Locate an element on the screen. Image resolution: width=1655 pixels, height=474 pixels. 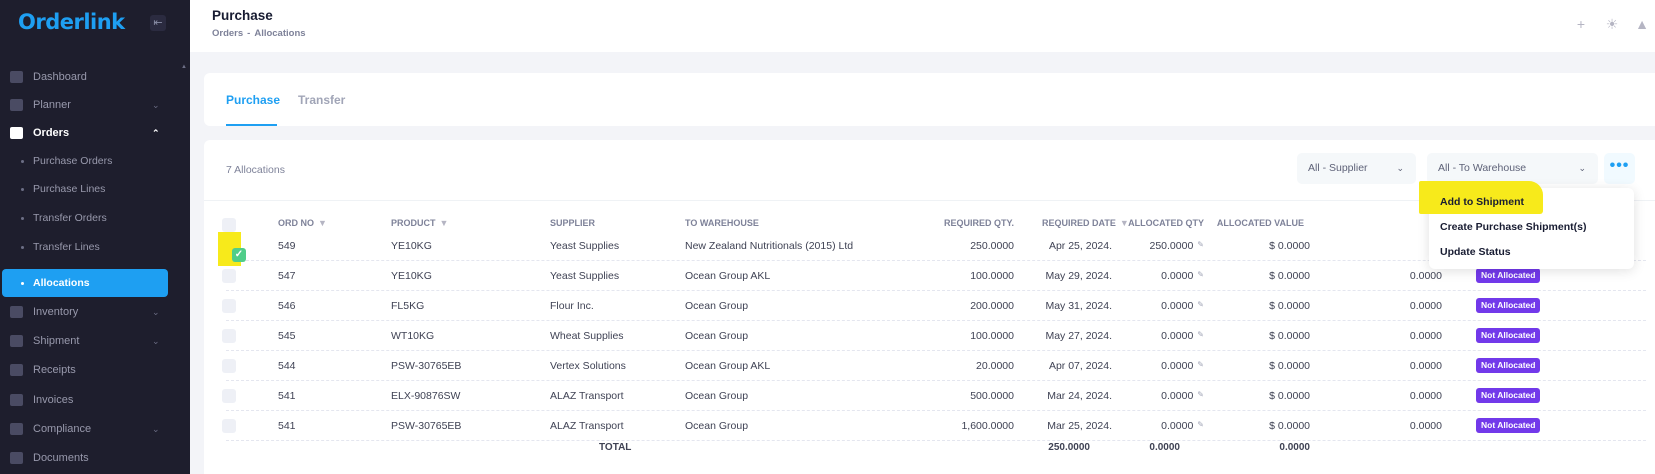
column-header-allocated-qty: ALLOCATED QTY is located at coordinates (1154, 223).